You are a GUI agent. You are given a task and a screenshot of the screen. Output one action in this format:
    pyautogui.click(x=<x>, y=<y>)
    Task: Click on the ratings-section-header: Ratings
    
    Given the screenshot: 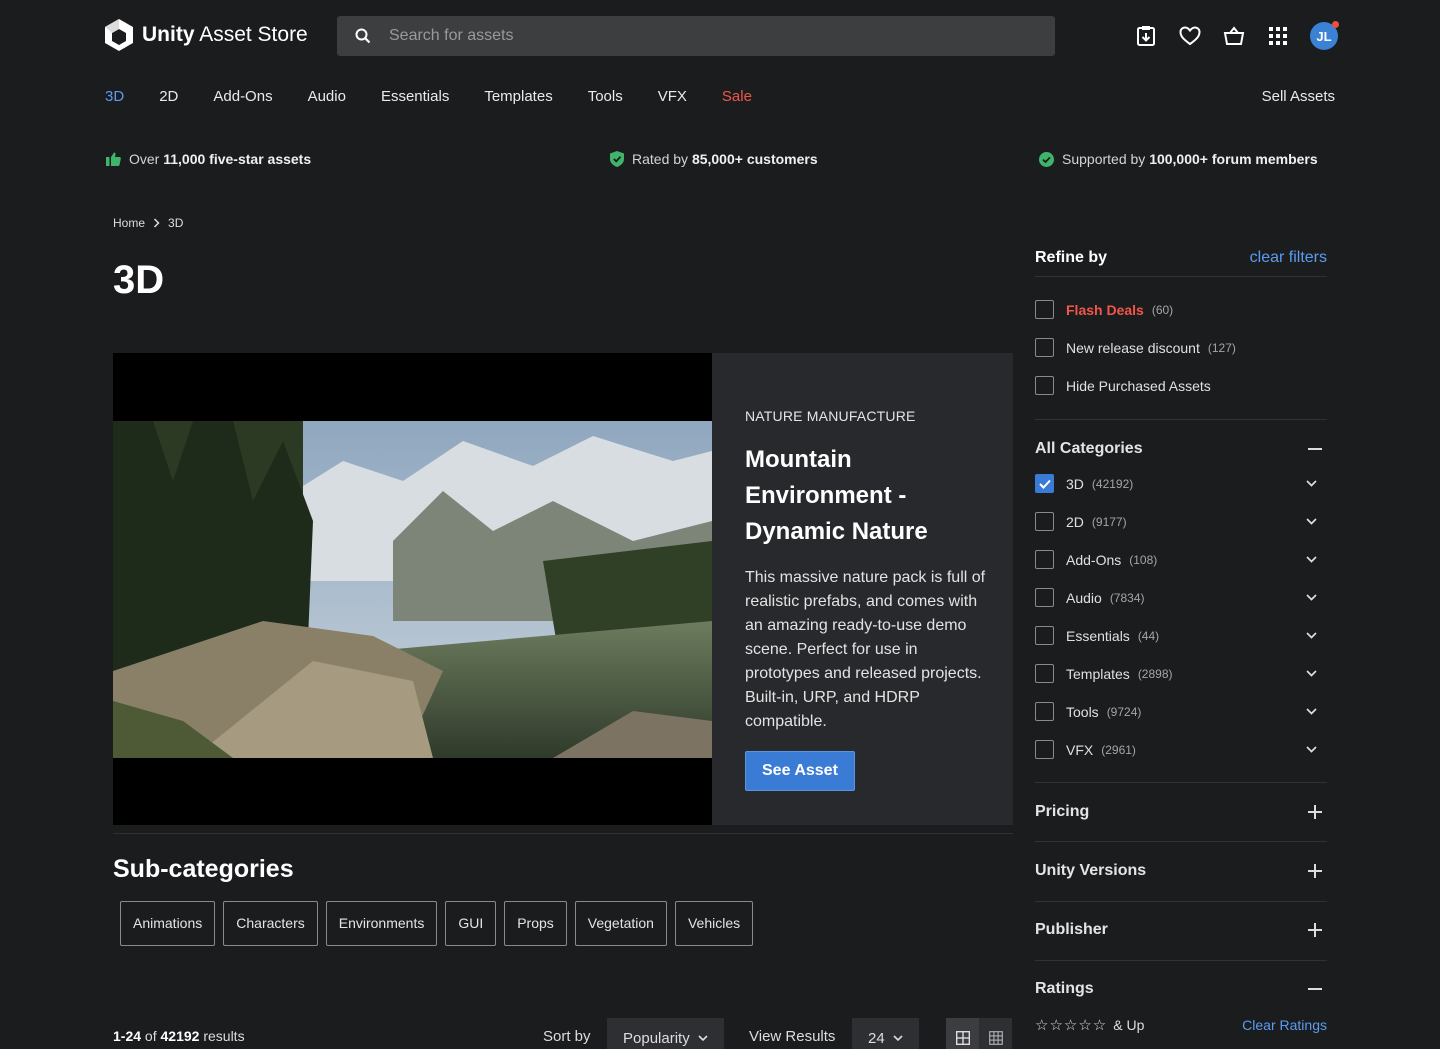 What is the action you would take?
    pyautogui.click(x=1181, y=989)
    